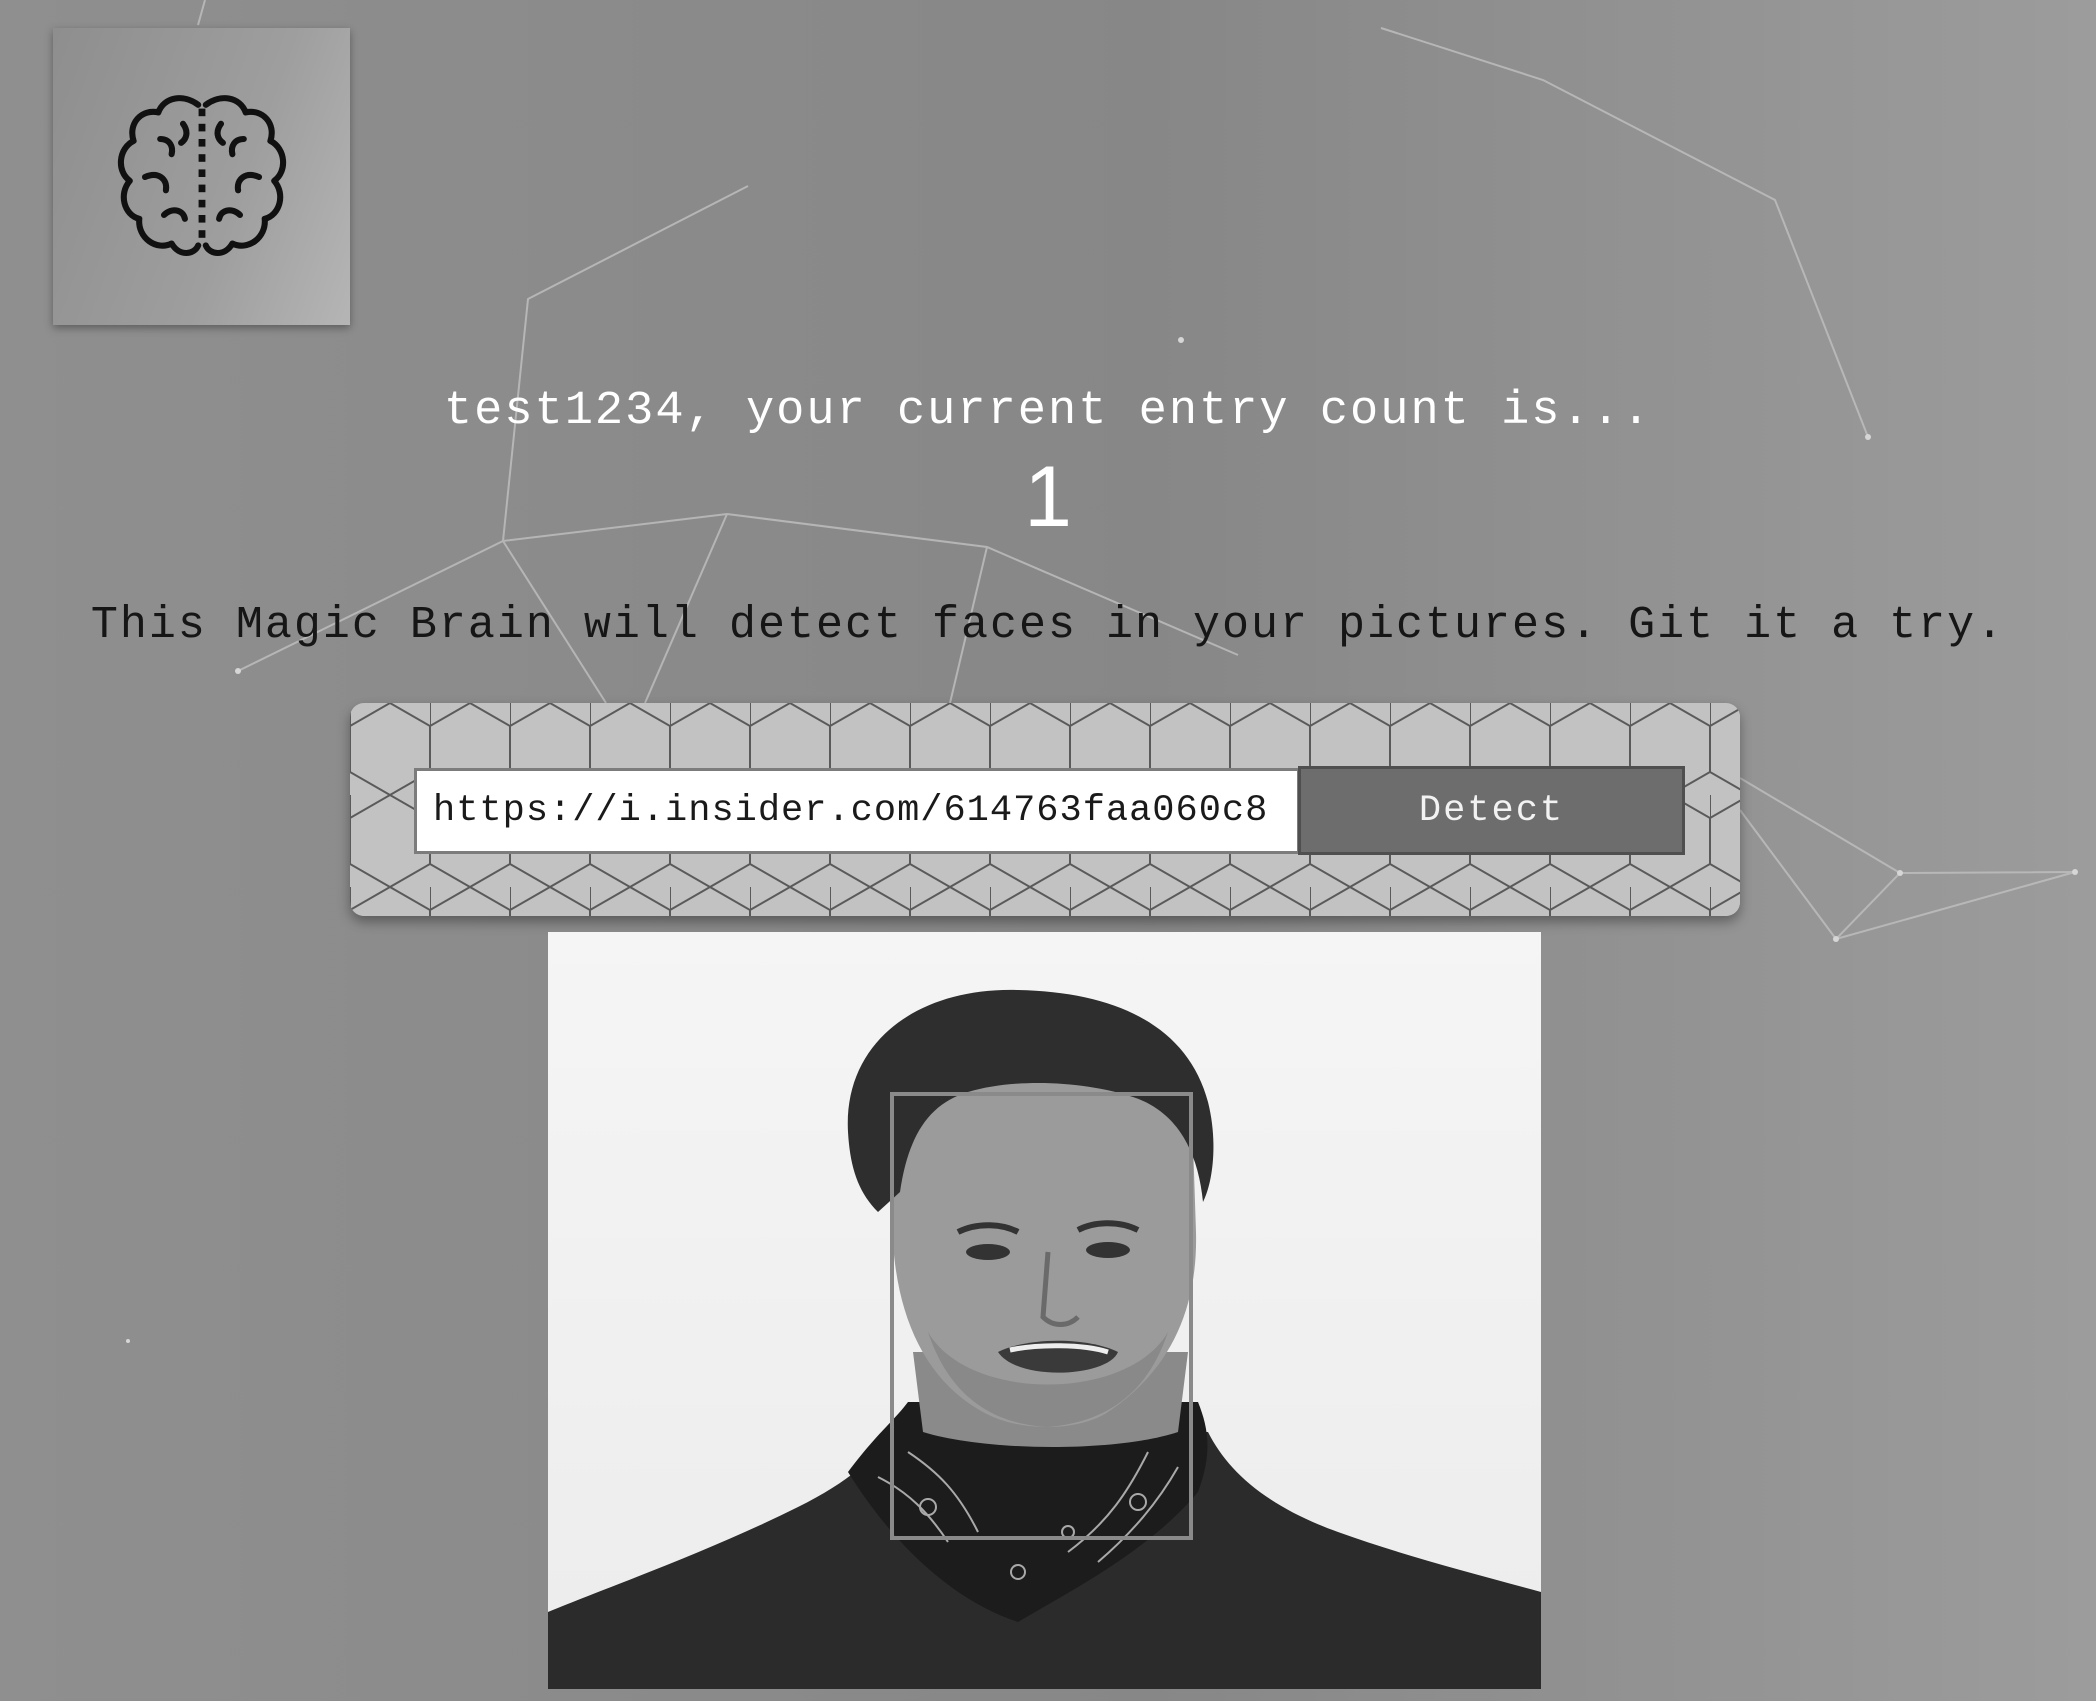 The image size is (2096, 1701). I want to click on entry-count-value: 1, so click(1048, 497).